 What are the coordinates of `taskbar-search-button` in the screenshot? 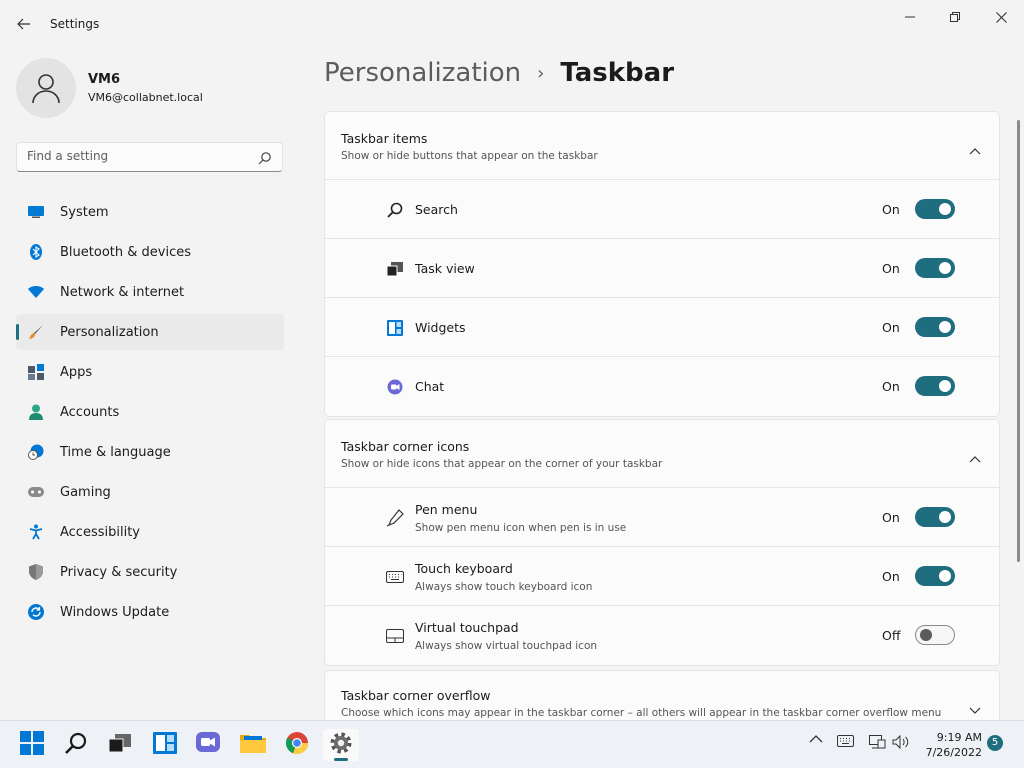 It's located at (76, 745).